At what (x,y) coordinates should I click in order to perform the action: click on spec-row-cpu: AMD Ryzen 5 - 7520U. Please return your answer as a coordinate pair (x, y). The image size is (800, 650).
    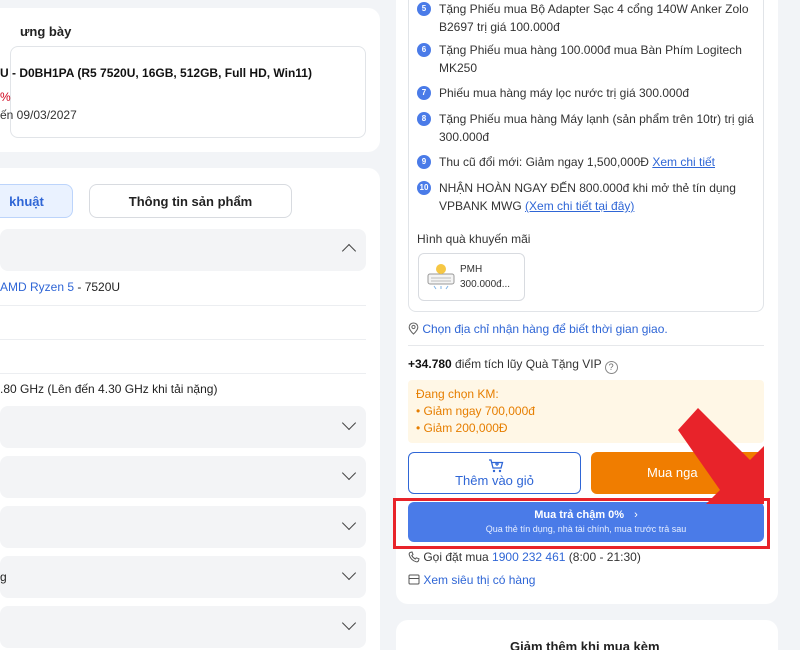
    Looking at the image, I should click on (183, 289).